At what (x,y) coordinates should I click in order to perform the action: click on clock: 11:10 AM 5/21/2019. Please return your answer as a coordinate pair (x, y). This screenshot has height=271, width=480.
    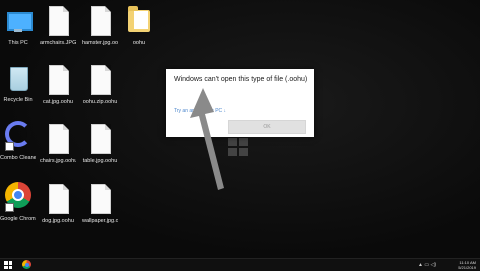
    Looking at the image, I should click on (467, 265).